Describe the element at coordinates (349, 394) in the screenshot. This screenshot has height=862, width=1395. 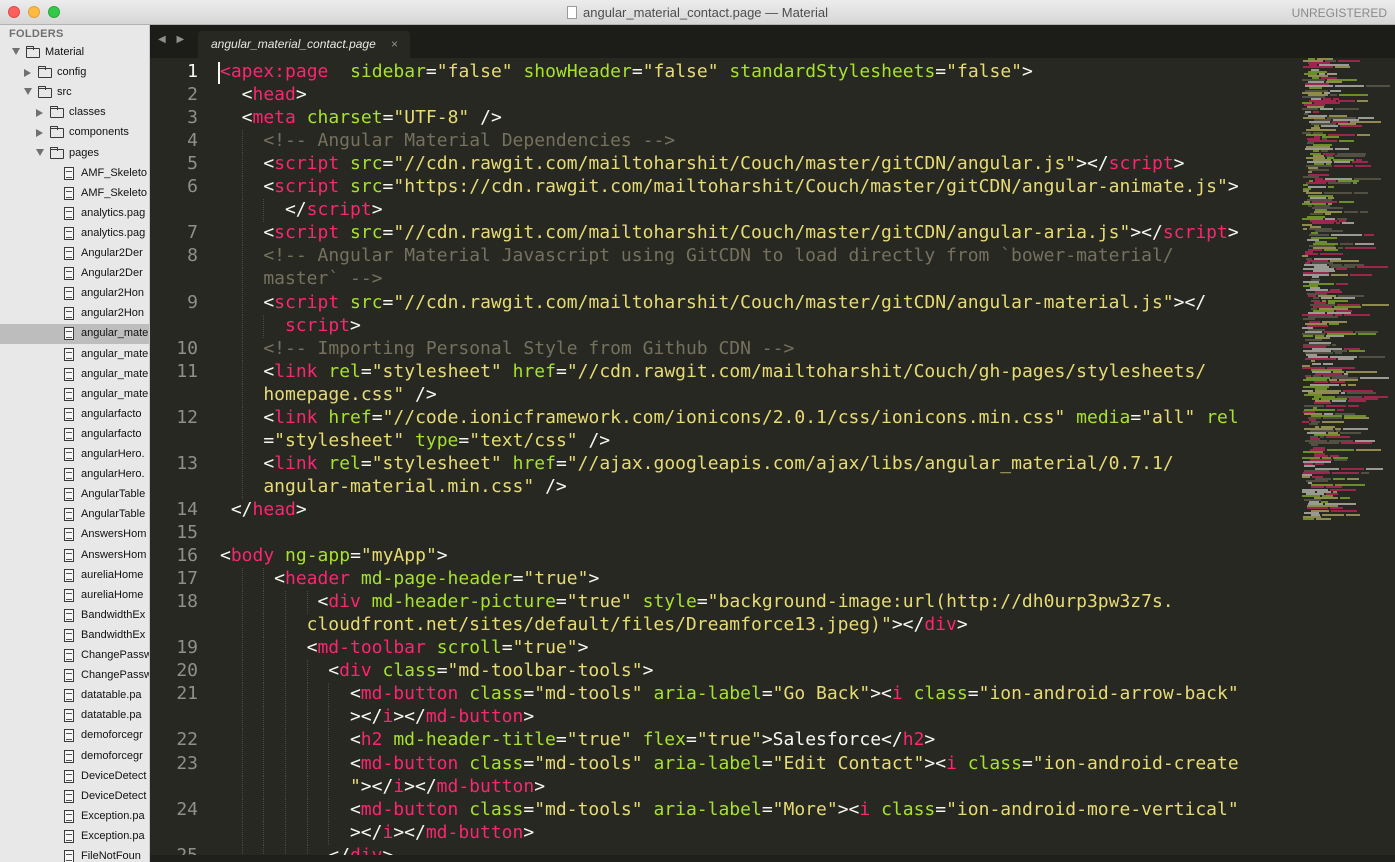
I see `code-line: homepage.css" />` at that location.